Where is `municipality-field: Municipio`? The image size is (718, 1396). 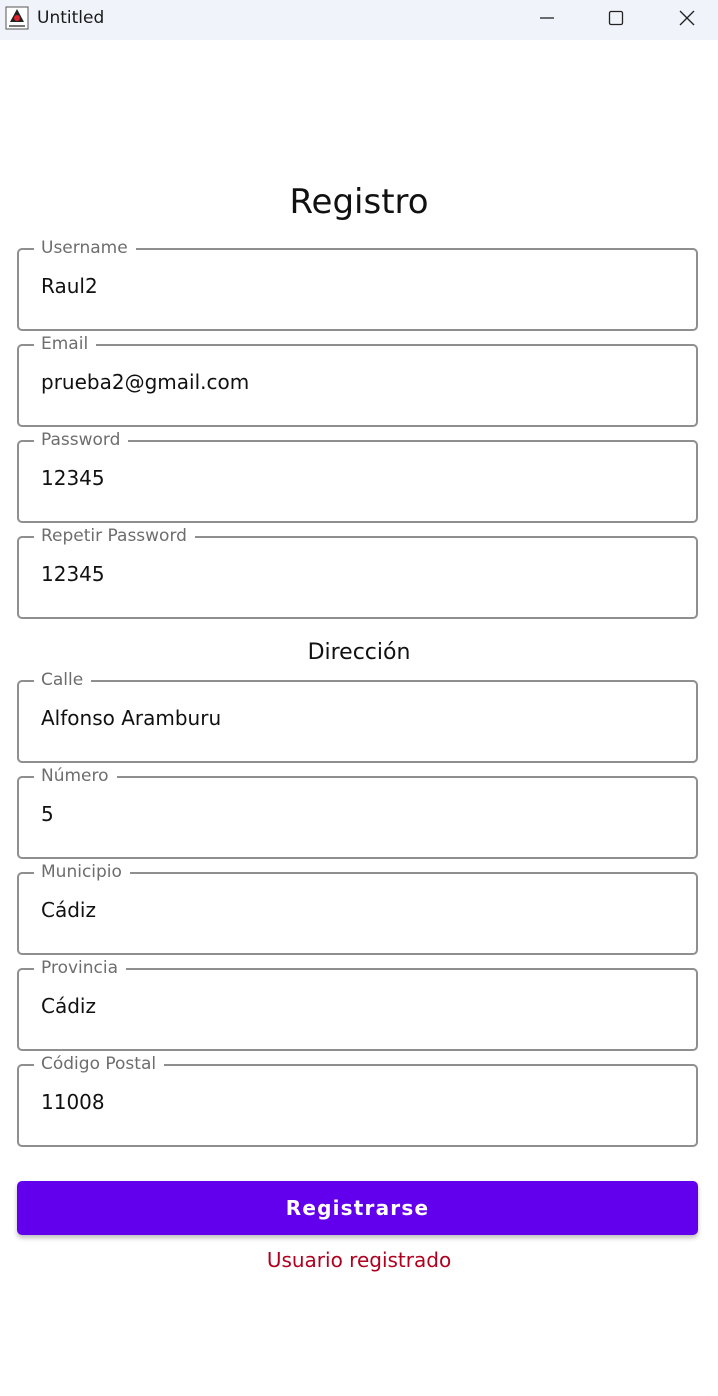
municipality-field: Municipio is located at coordinates (357, 908).